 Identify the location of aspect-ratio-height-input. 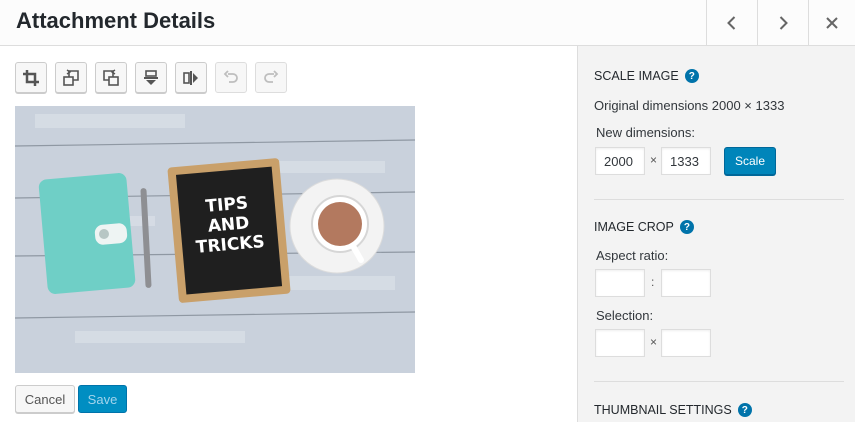
(686, 283).